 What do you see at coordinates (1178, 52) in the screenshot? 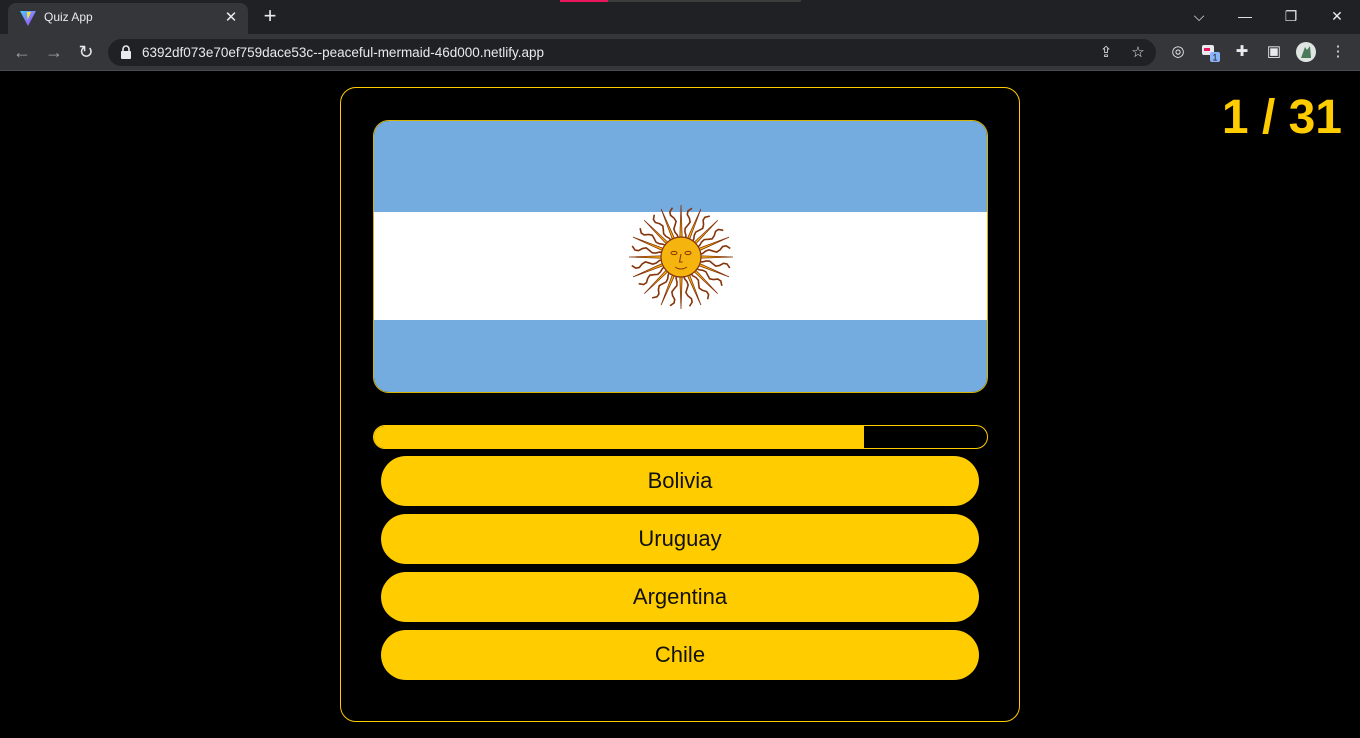
I see `media-control-icon: ◎` at bounding box center [1178, 52].